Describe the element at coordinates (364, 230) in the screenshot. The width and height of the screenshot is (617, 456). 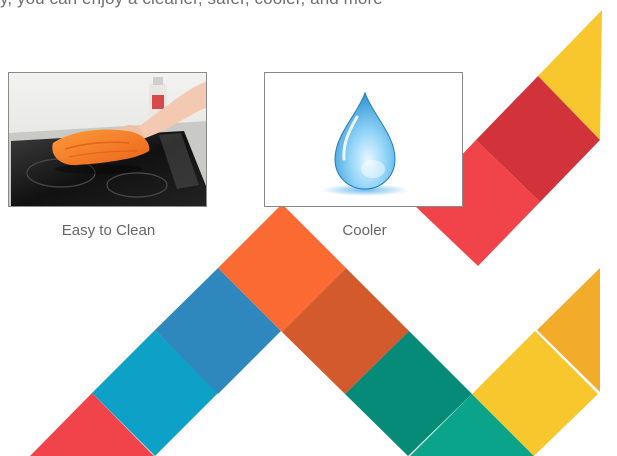
I see `feature-label-cooler: Cooler` at that location.